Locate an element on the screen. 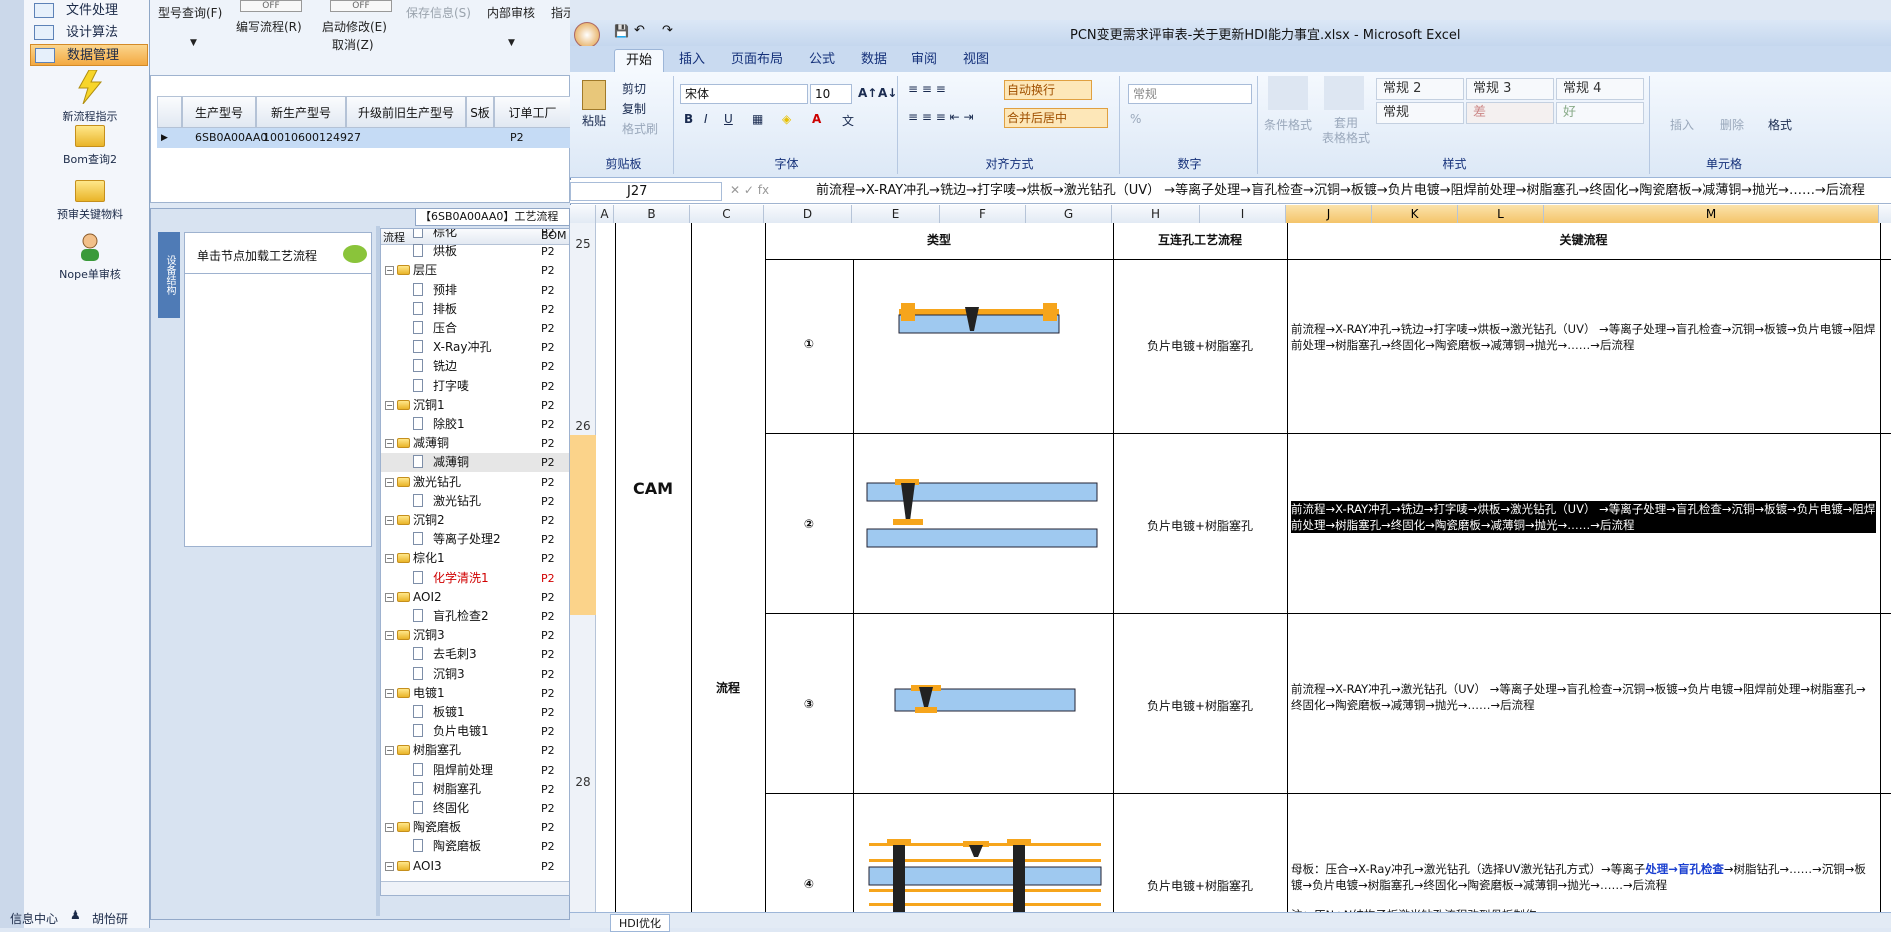 The height and width of the screenshot is (932, 1891). fill-color-icon: ◈ is located at coordinates (786, 119).